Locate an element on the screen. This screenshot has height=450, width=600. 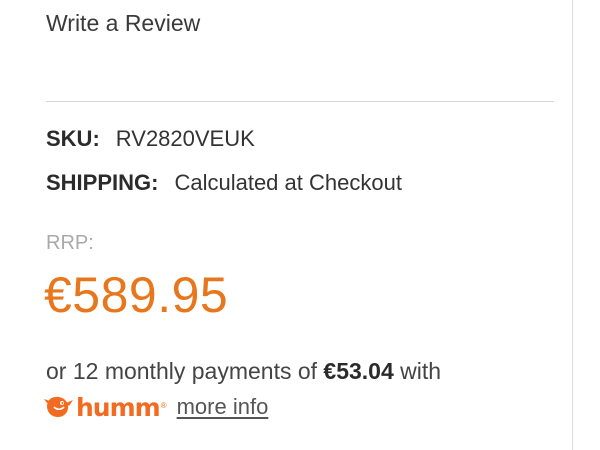
product-price: €589.95 is located at coordinates (136, 295).